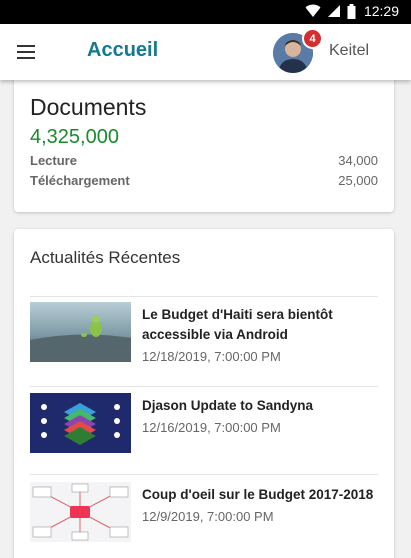 The image size is (411, 558). I want to click on documents-total: 4,325,000, so click(74, 137).